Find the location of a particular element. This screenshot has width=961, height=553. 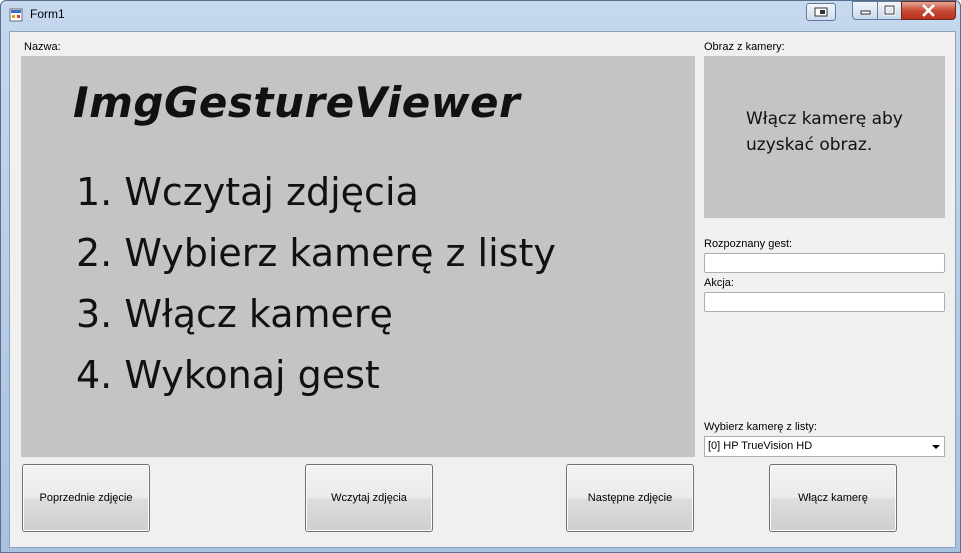

camera-message: Włącz kamerę aby uzyskać obraz. is located at coordinates (824, 132).